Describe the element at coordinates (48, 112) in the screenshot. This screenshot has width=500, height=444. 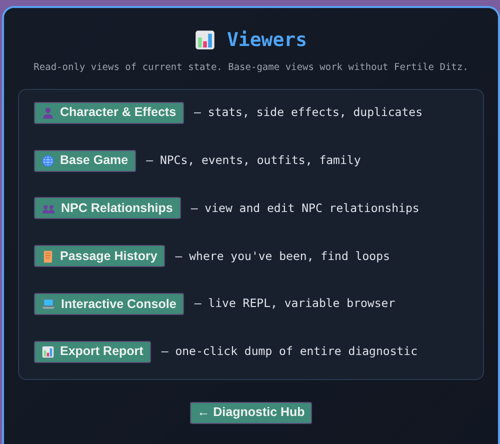
I see `person-icon` at that location.